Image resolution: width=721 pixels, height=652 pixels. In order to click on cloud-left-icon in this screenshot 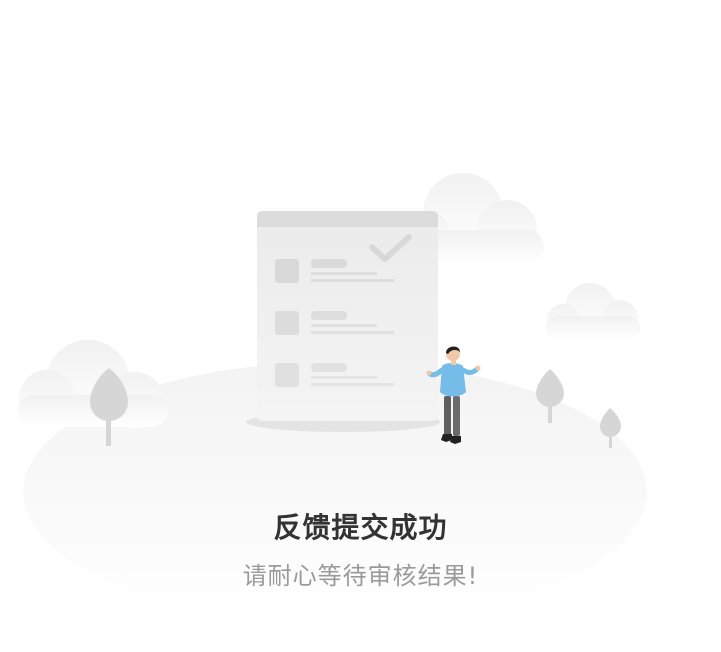, I will do `click(93, 384)`.